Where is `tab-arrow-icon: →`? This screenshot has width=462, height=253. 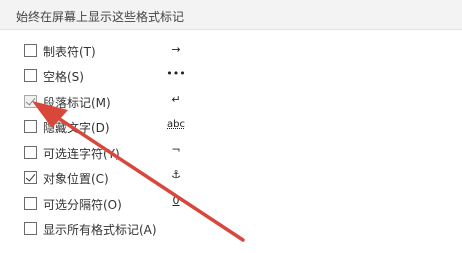 tab-arrow-icon: → is located at coordinates (176, 49).